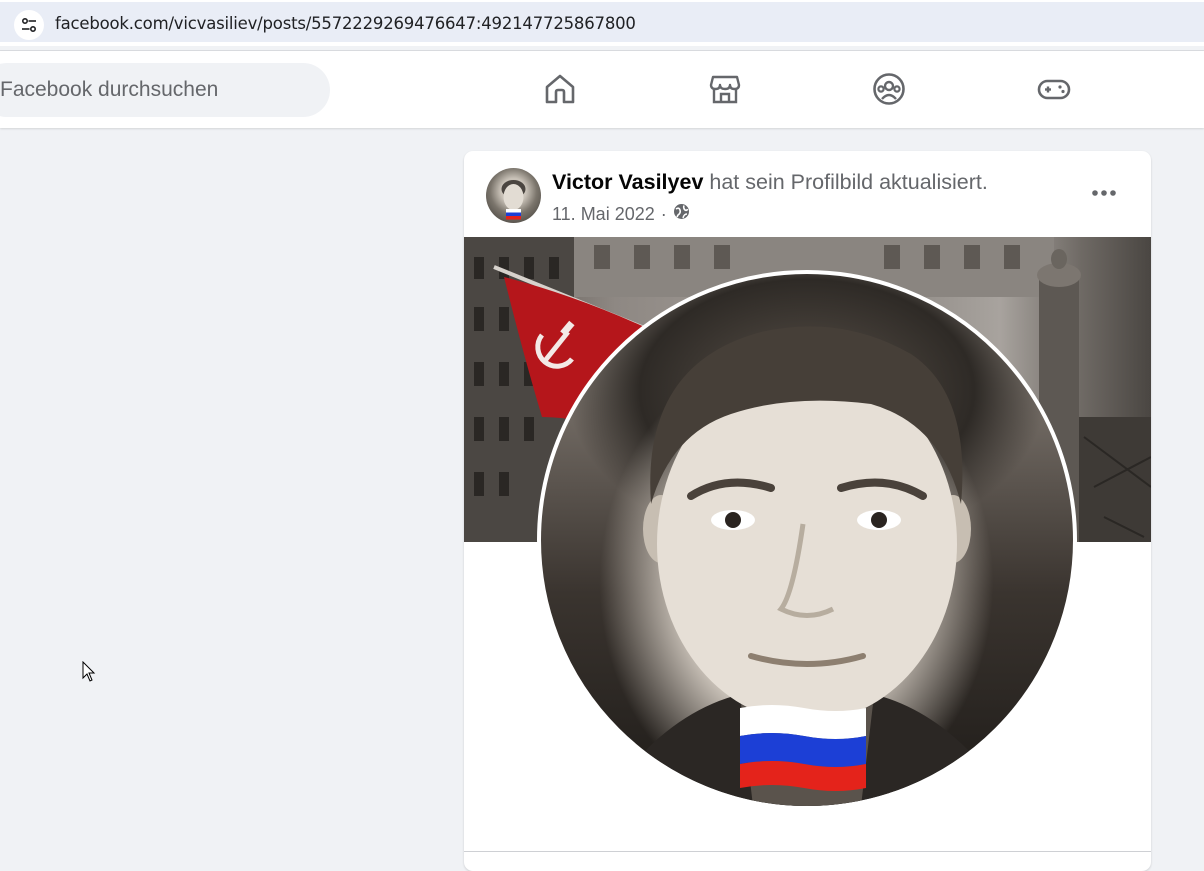 The image size is (1204, 871). I want to click on post-meta: 11. Mai 2022 ·, so click(621, 214).